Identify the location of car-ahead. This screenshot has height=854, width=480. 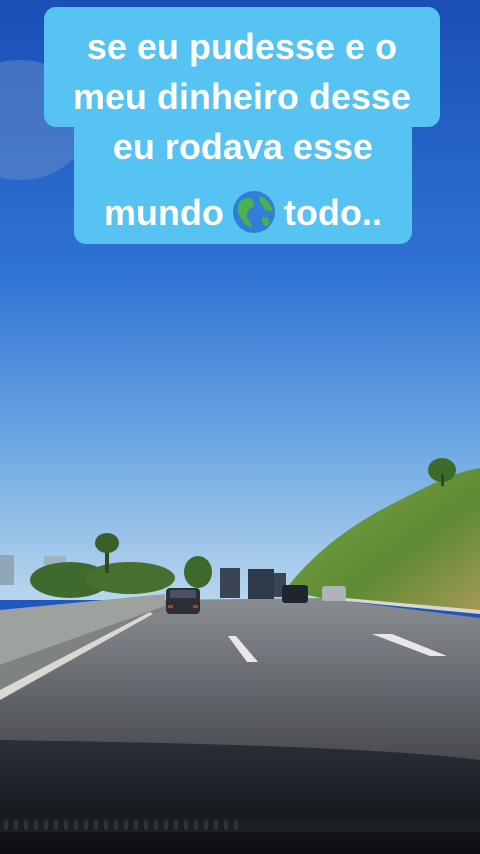
(183, 601).